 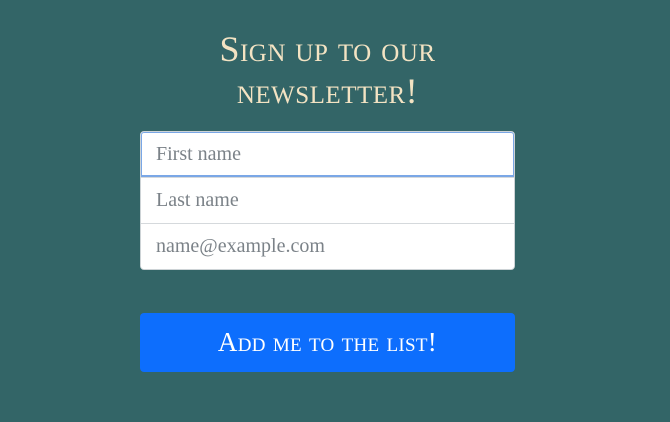 What do you see at coordinates (327, 342) in the screenshot?
I see `add-to-list-button: Add me to the list!` at bounding box center [327, 342].